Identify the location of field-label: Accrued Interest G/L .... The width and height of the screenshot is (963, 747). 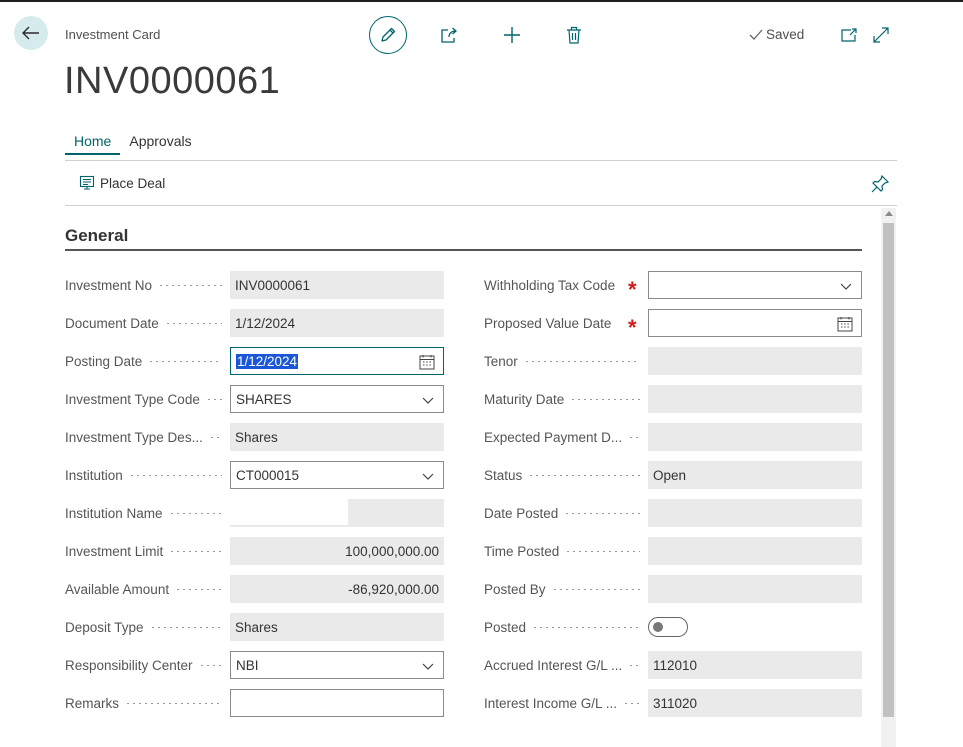
(553, 665).